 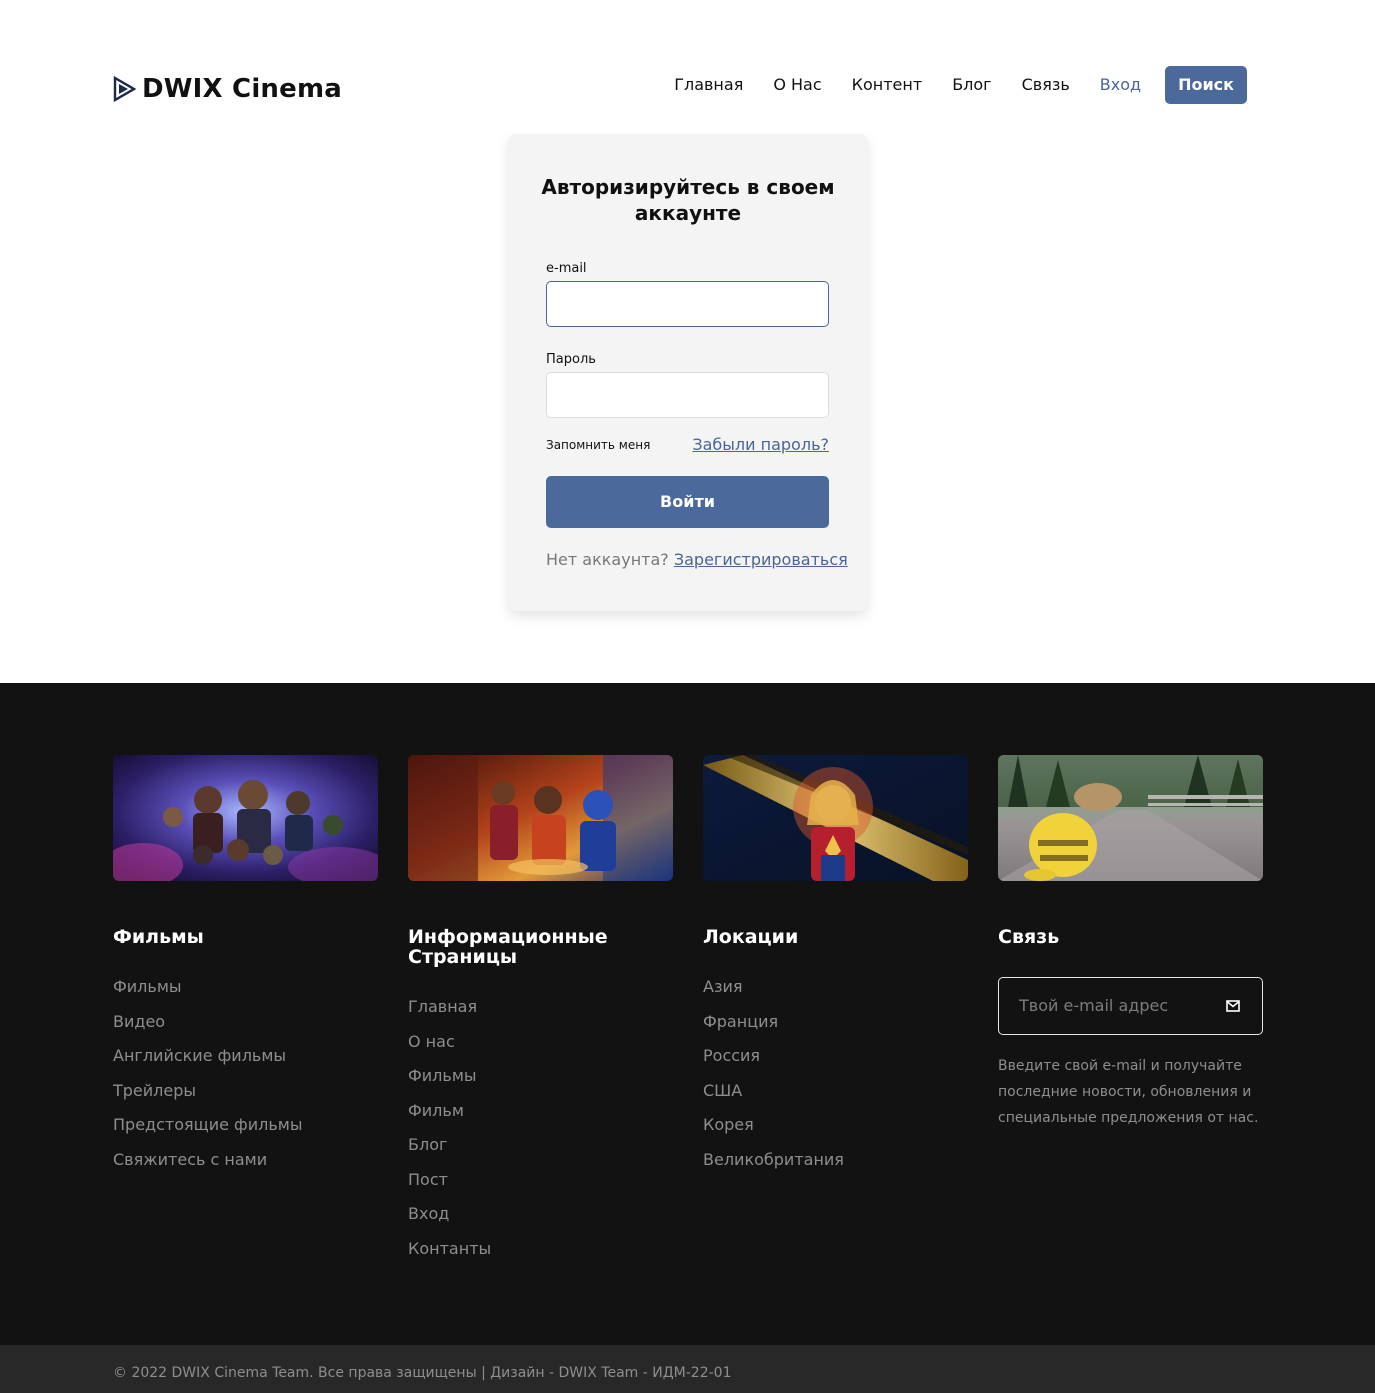 I want to click on nav-item-blog: Блог, so click(x=971, y=85).